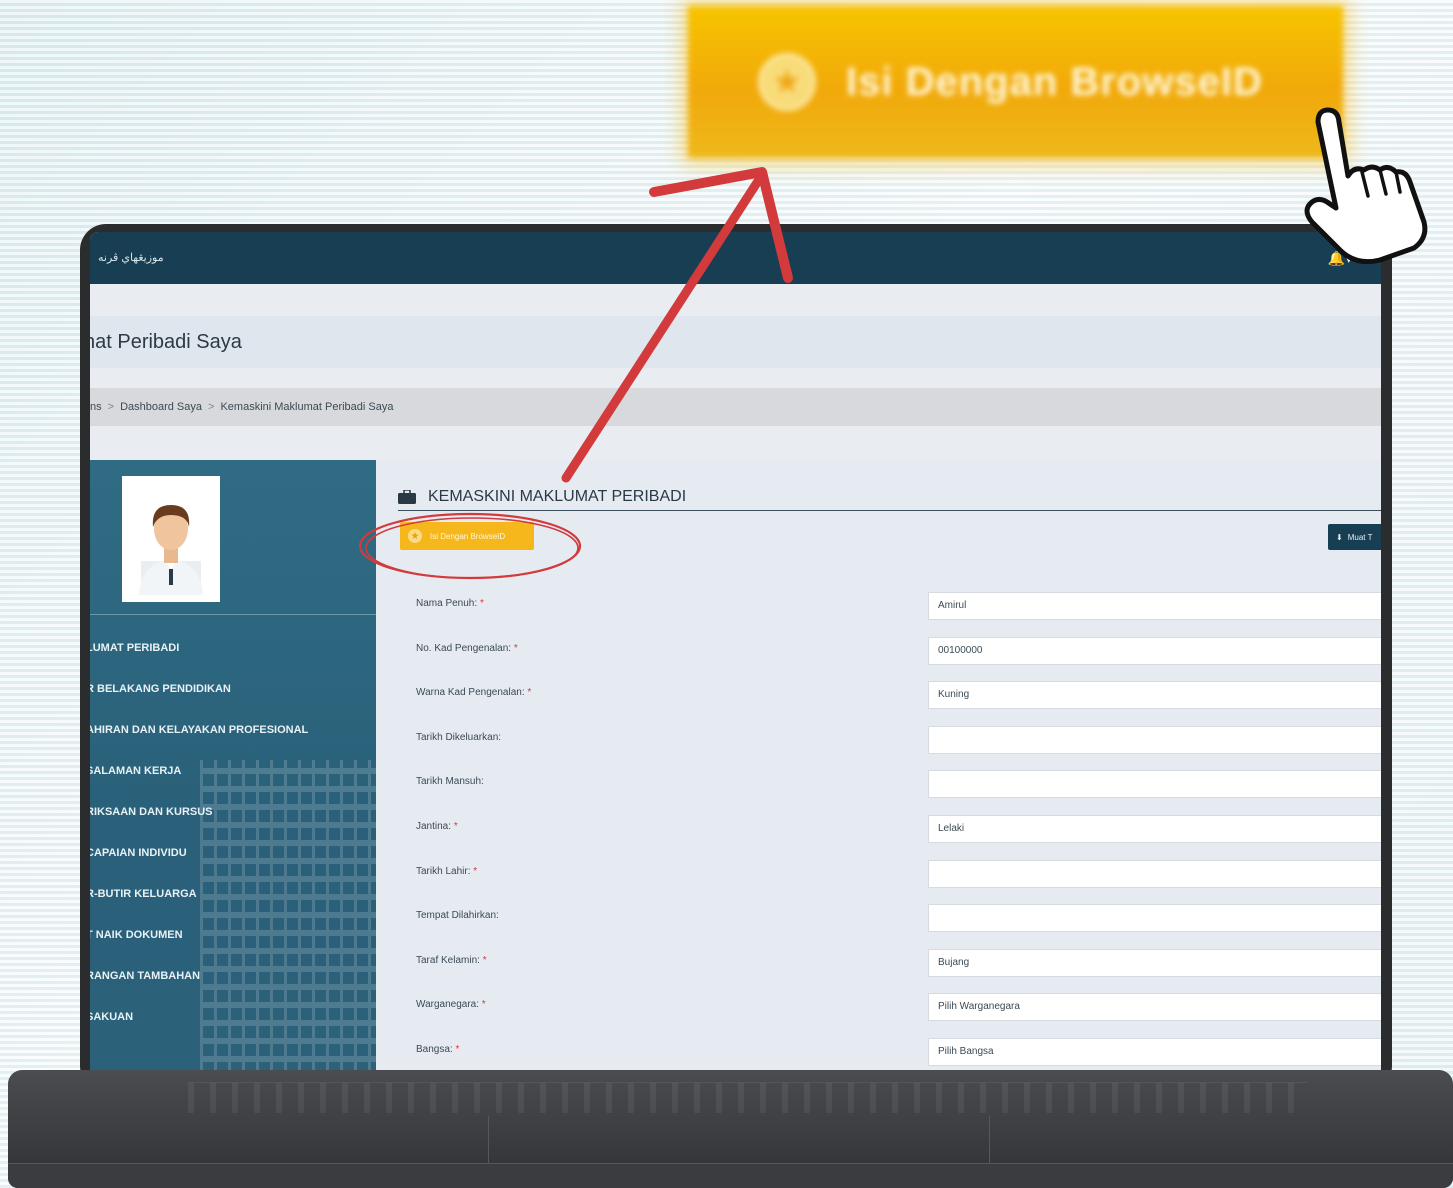 The image size is (1453, 1188). Describe the element at coordinates (307, 407) in the screenshot. I see `breadcrumb-item-current: Kemaskini Maklumat Peribadi Saya` at that location.